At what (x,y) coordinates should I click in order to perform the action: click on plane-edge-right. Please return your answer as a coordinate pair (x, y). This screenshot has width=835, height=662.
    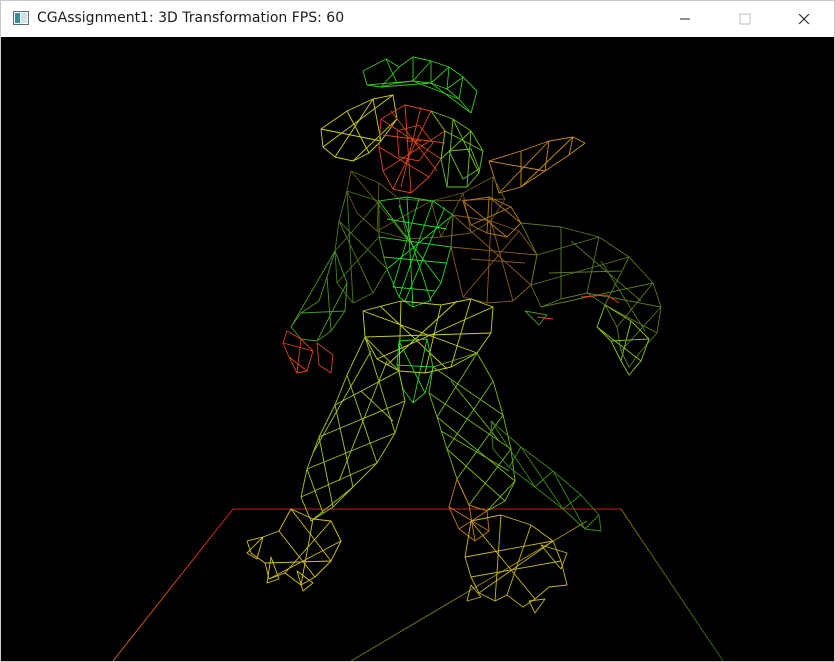
    Looking at the image, I should click on (672, 584).